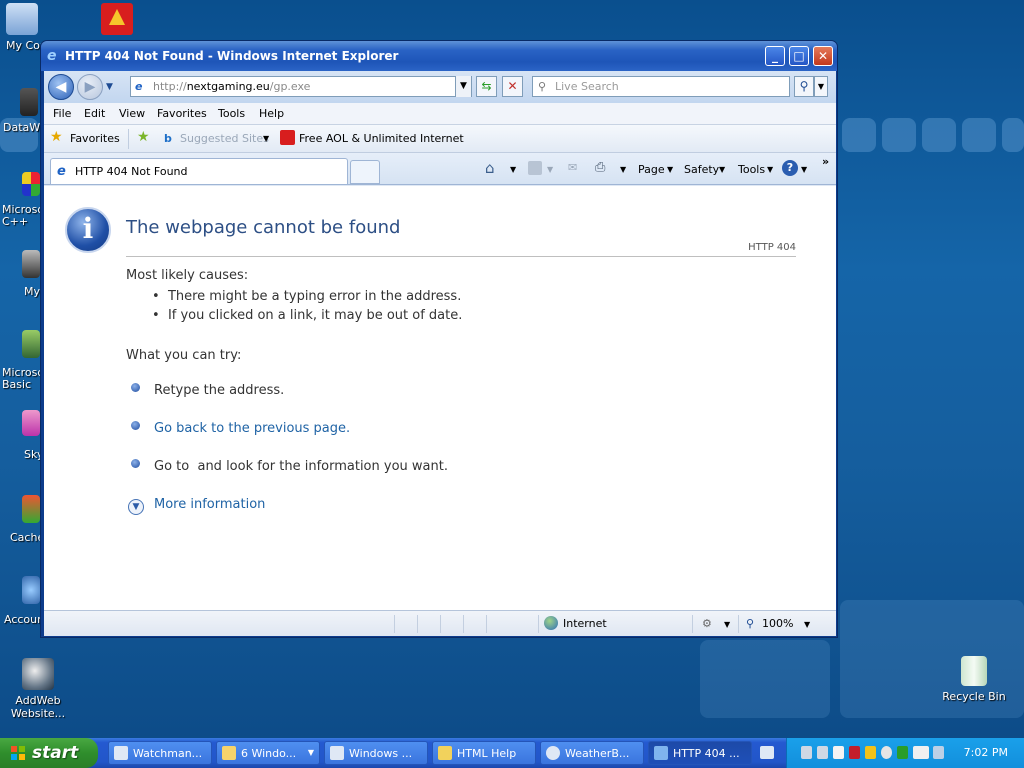  I want to click on taskbar-item-html-help: HTML Help, so click(484, 753).